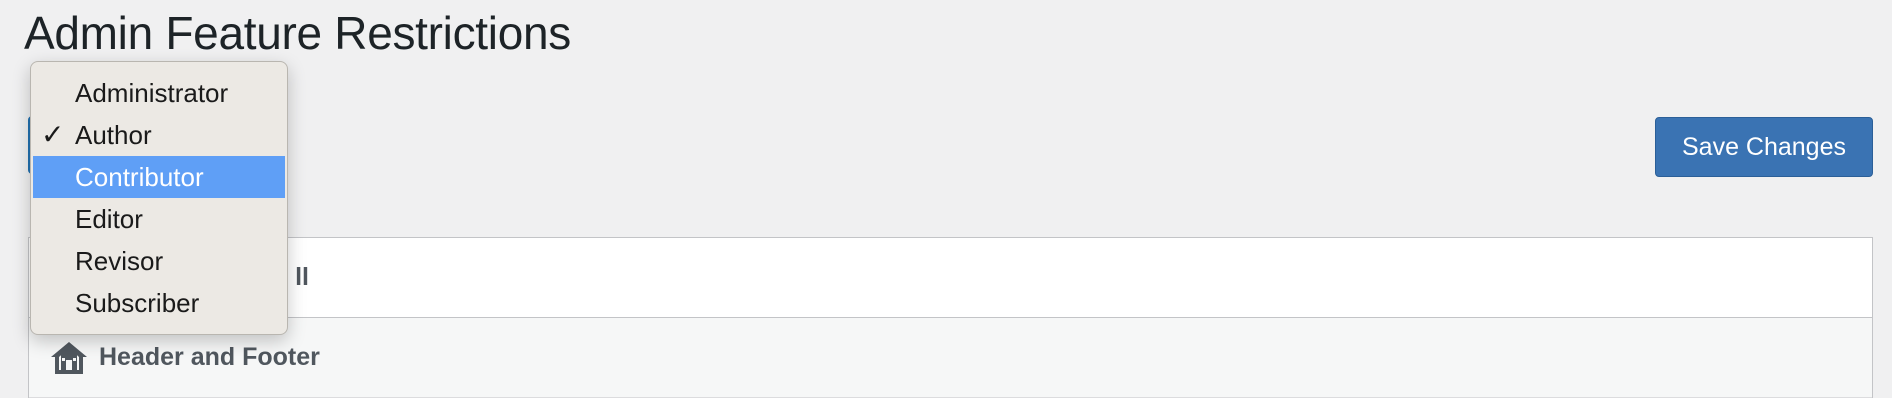 The width and height of the screenshot is (1892, 398). What do you see at coordinates (139, 176) in the screenshot?
I see `option-label: Contributor` at bounding box center [139, 176].